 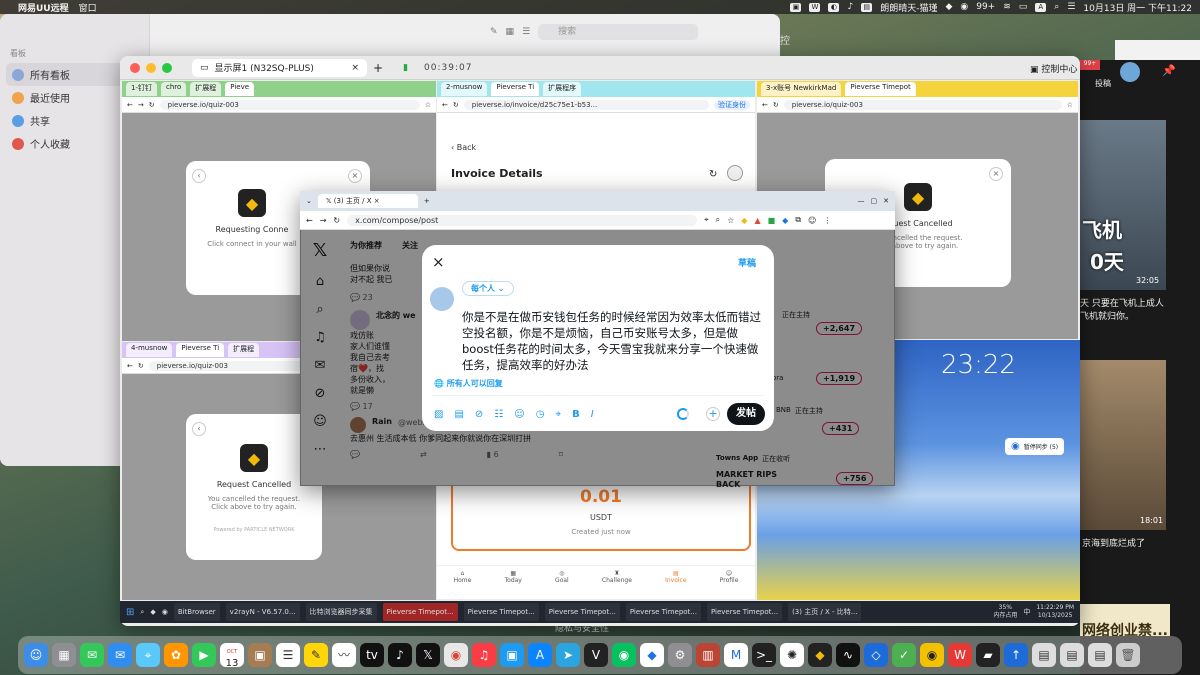 What do you see at coordinates (540, 655) in the screenshot?
I see `app-store-icon: A` at bounding box center [540, 655].